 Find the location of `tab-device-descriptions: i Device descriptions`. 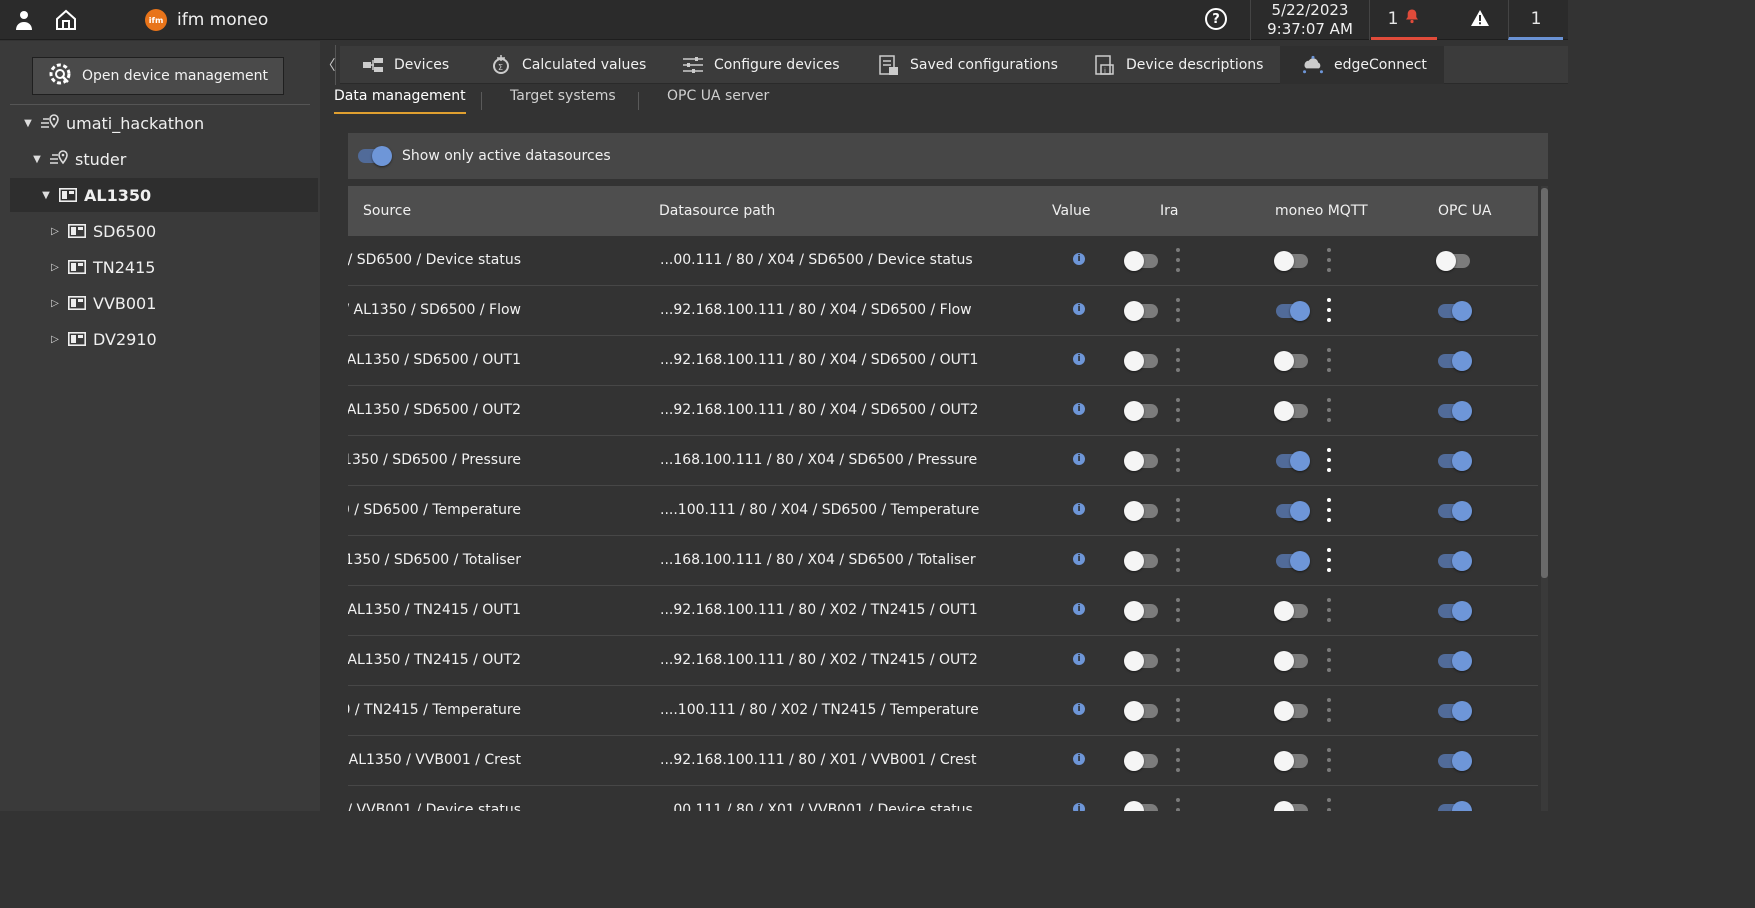

tab-device-descriptions: i Device descriptions is located at coordinates (1178, 65).